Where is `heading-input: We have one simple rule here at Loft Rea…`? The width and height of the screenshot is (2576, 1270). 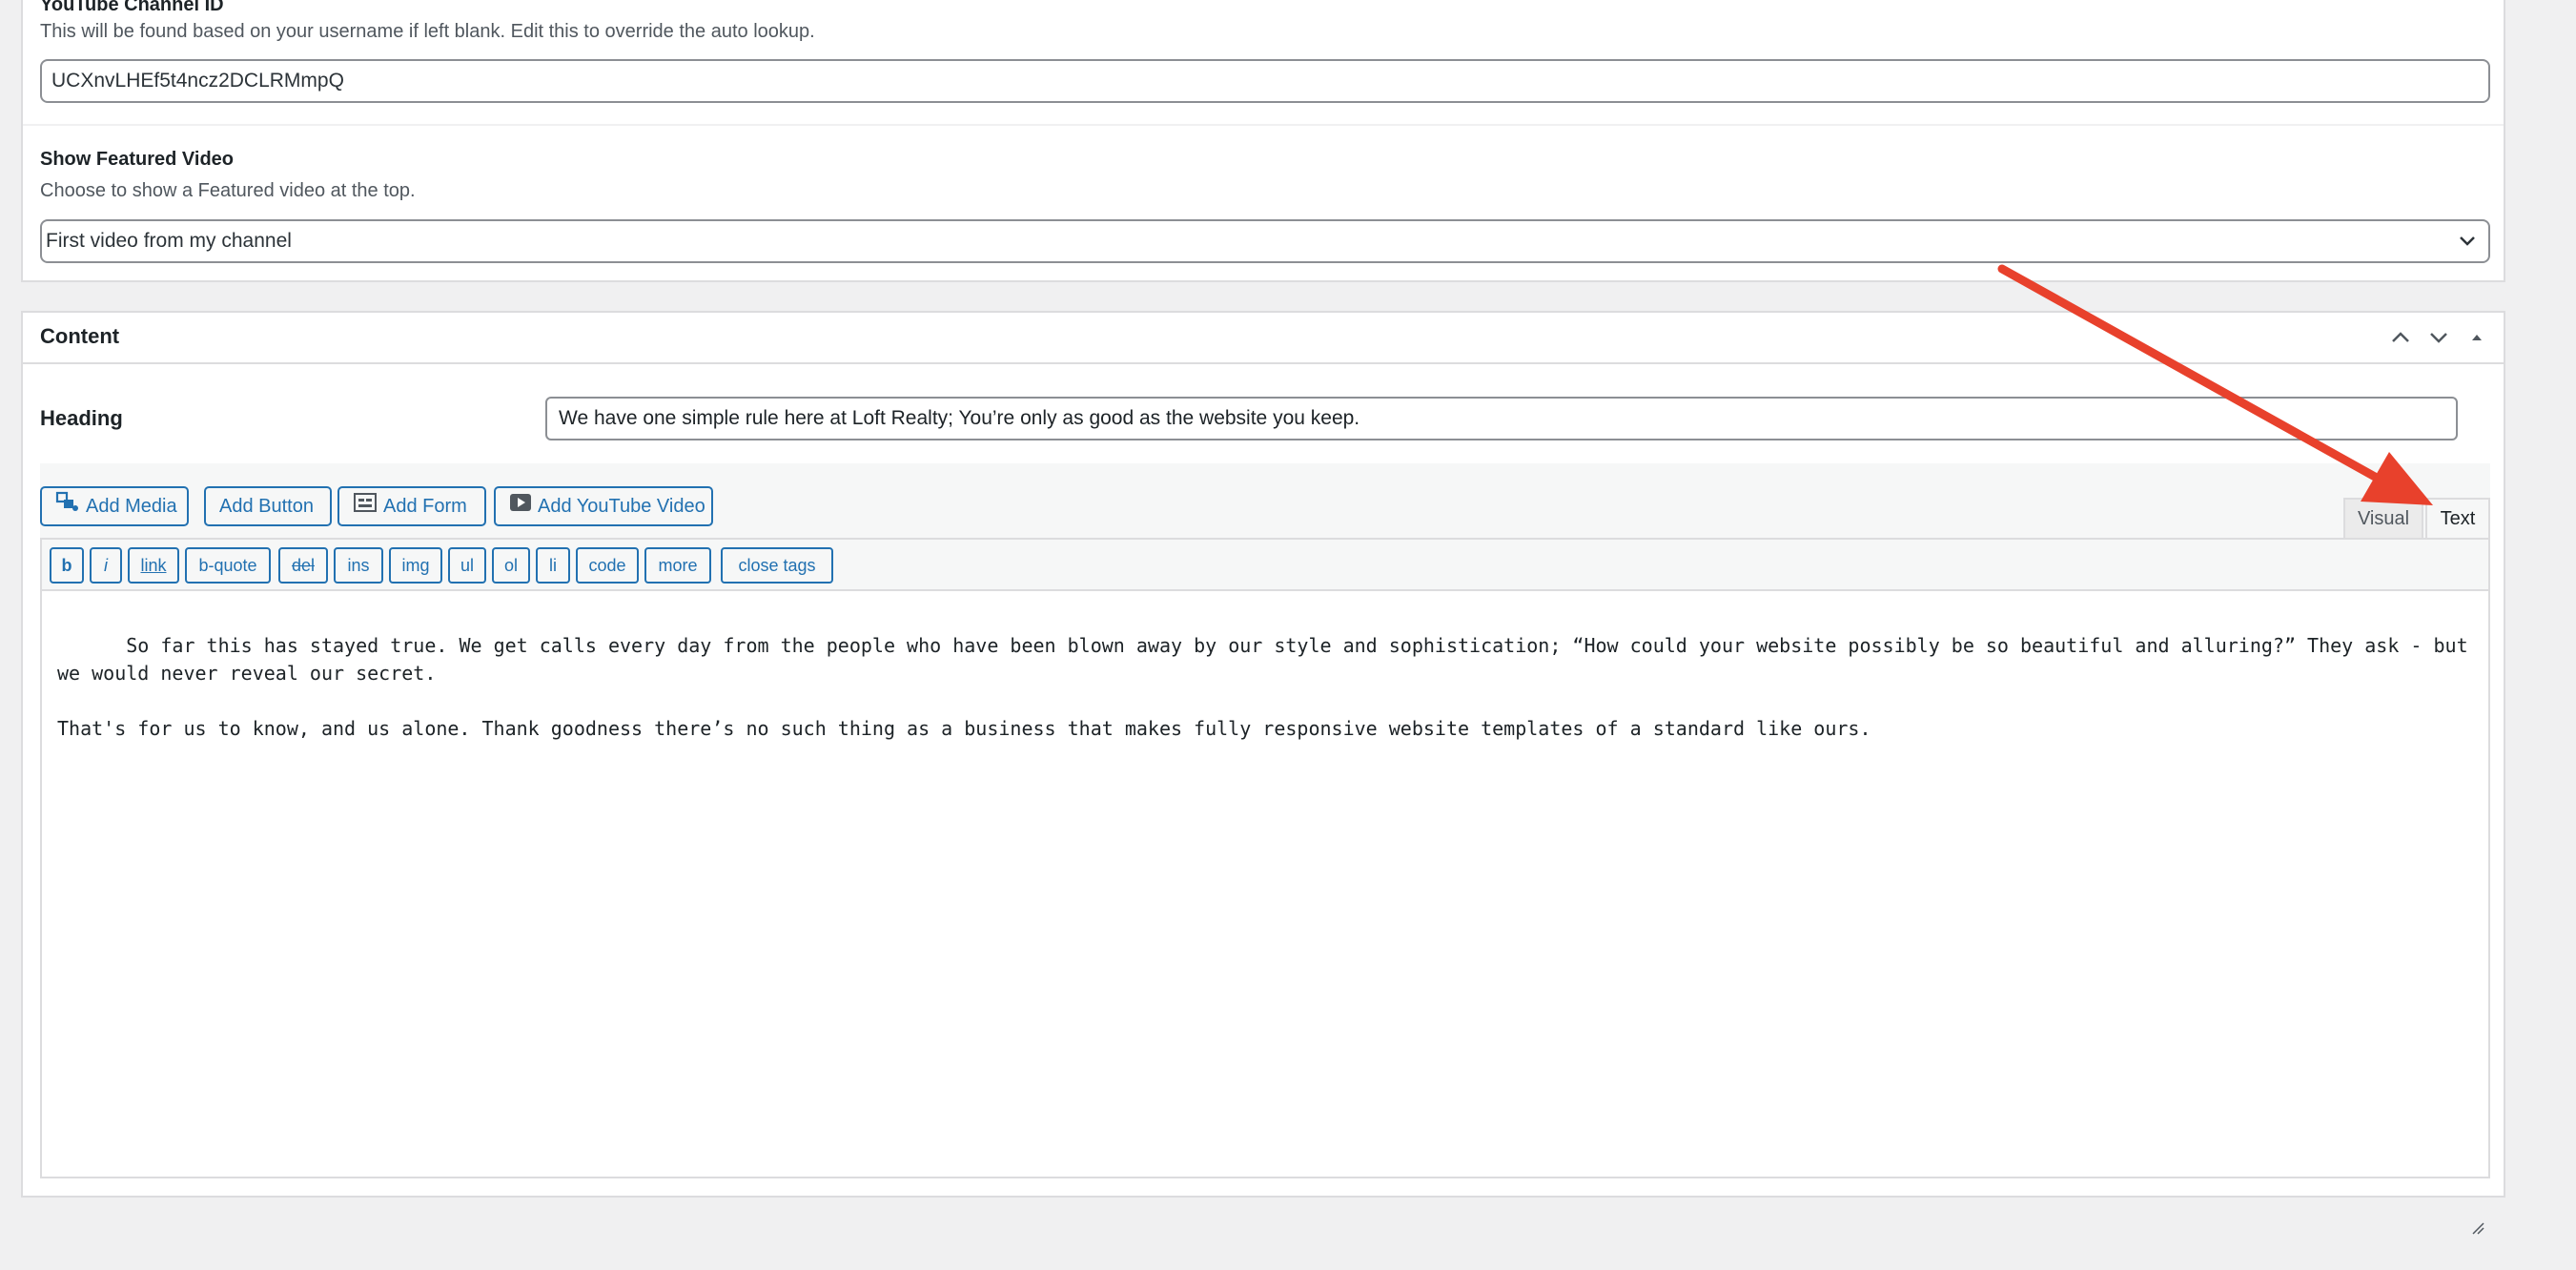
heading-input: We have one simple rule here at Loft Rea… is located at coordinates (1501, 418).